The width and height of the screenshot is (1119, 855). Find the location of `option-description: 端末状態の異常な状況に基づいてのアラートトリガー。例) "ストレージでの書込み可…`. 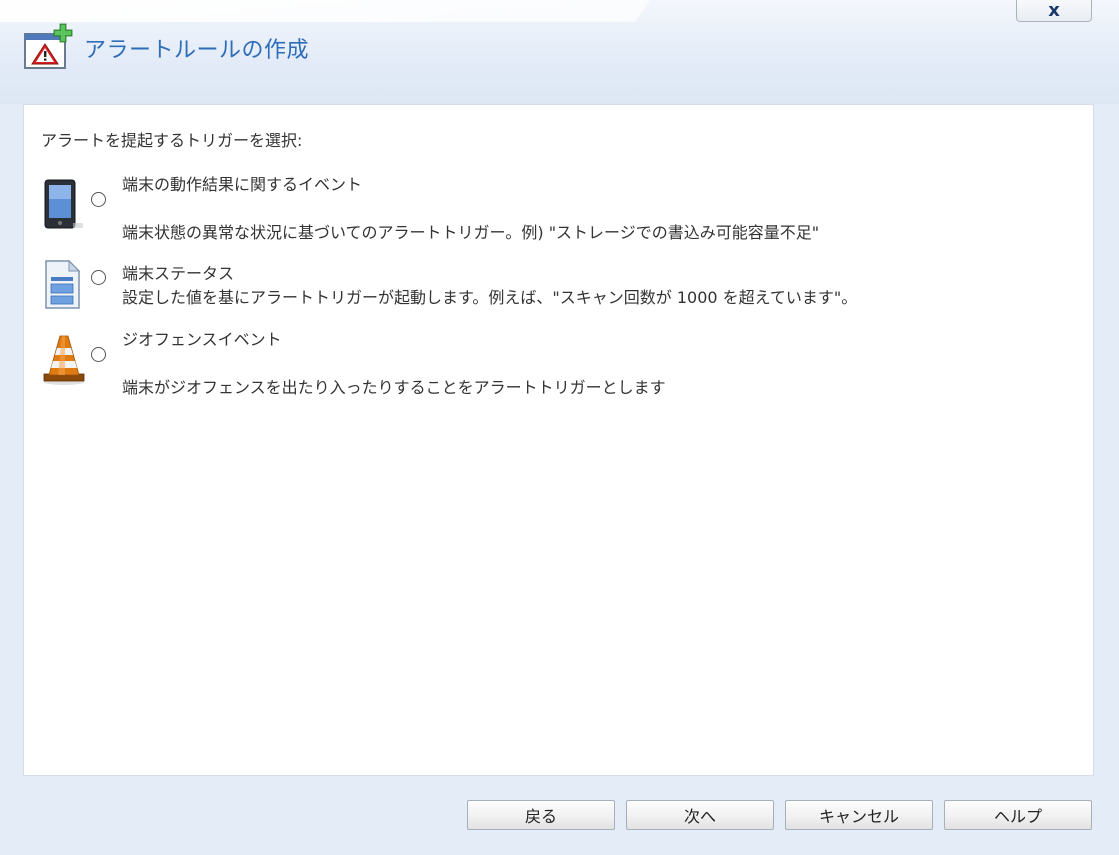

option-description: 端末状態の異常な状況に基づいてのアラートトリガー。例) "ストレージでの書込み可… is located at coordinates (471, 232).